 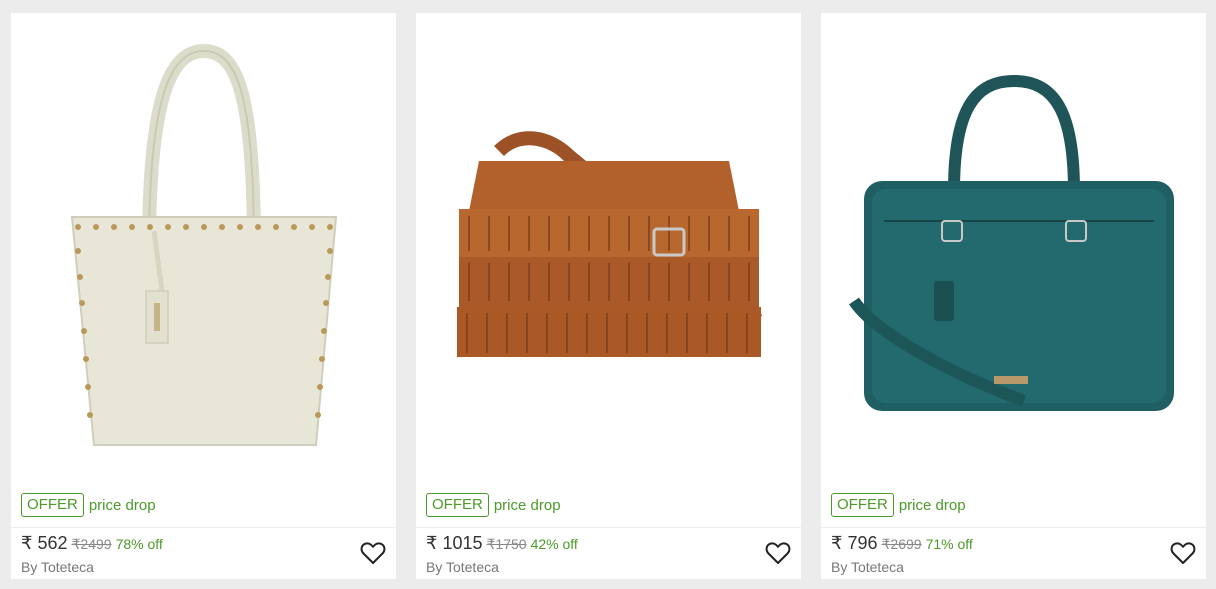 What do you see at coordinates (44, 543) in the screenshot?
I see `price: ₹ 562` at bounding box center [44, 543].